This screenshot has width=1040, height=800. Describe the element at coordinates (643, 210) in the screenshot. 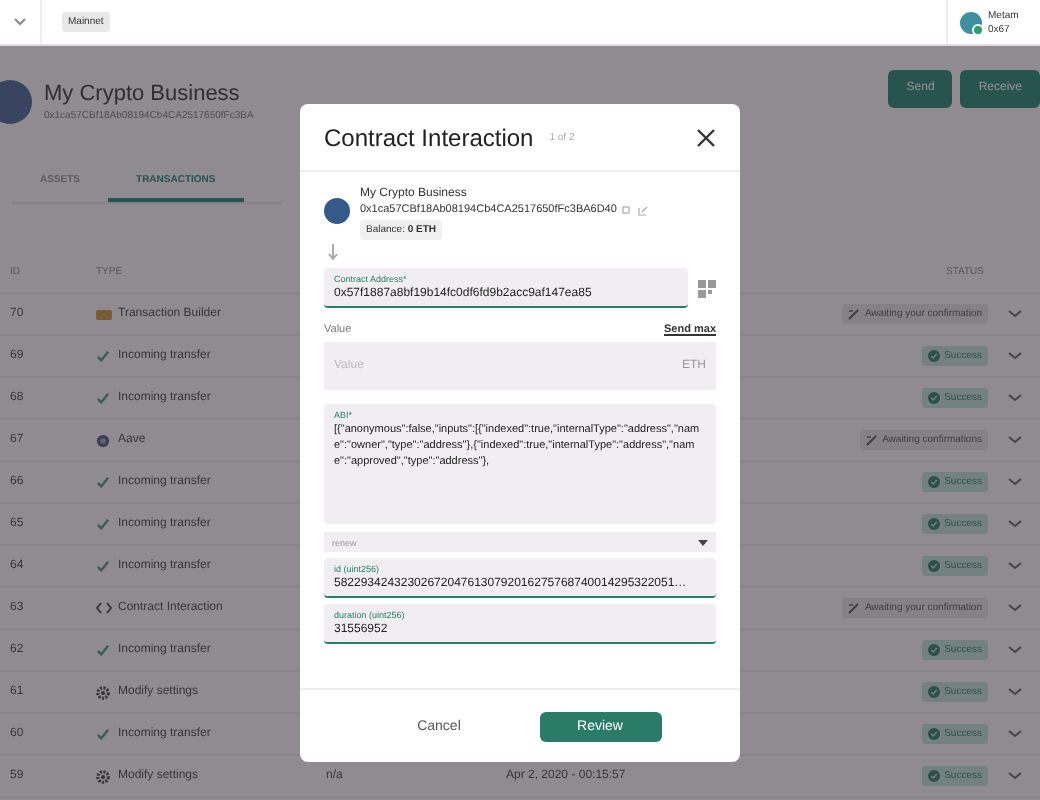

I see `external-link-icon` at that location.